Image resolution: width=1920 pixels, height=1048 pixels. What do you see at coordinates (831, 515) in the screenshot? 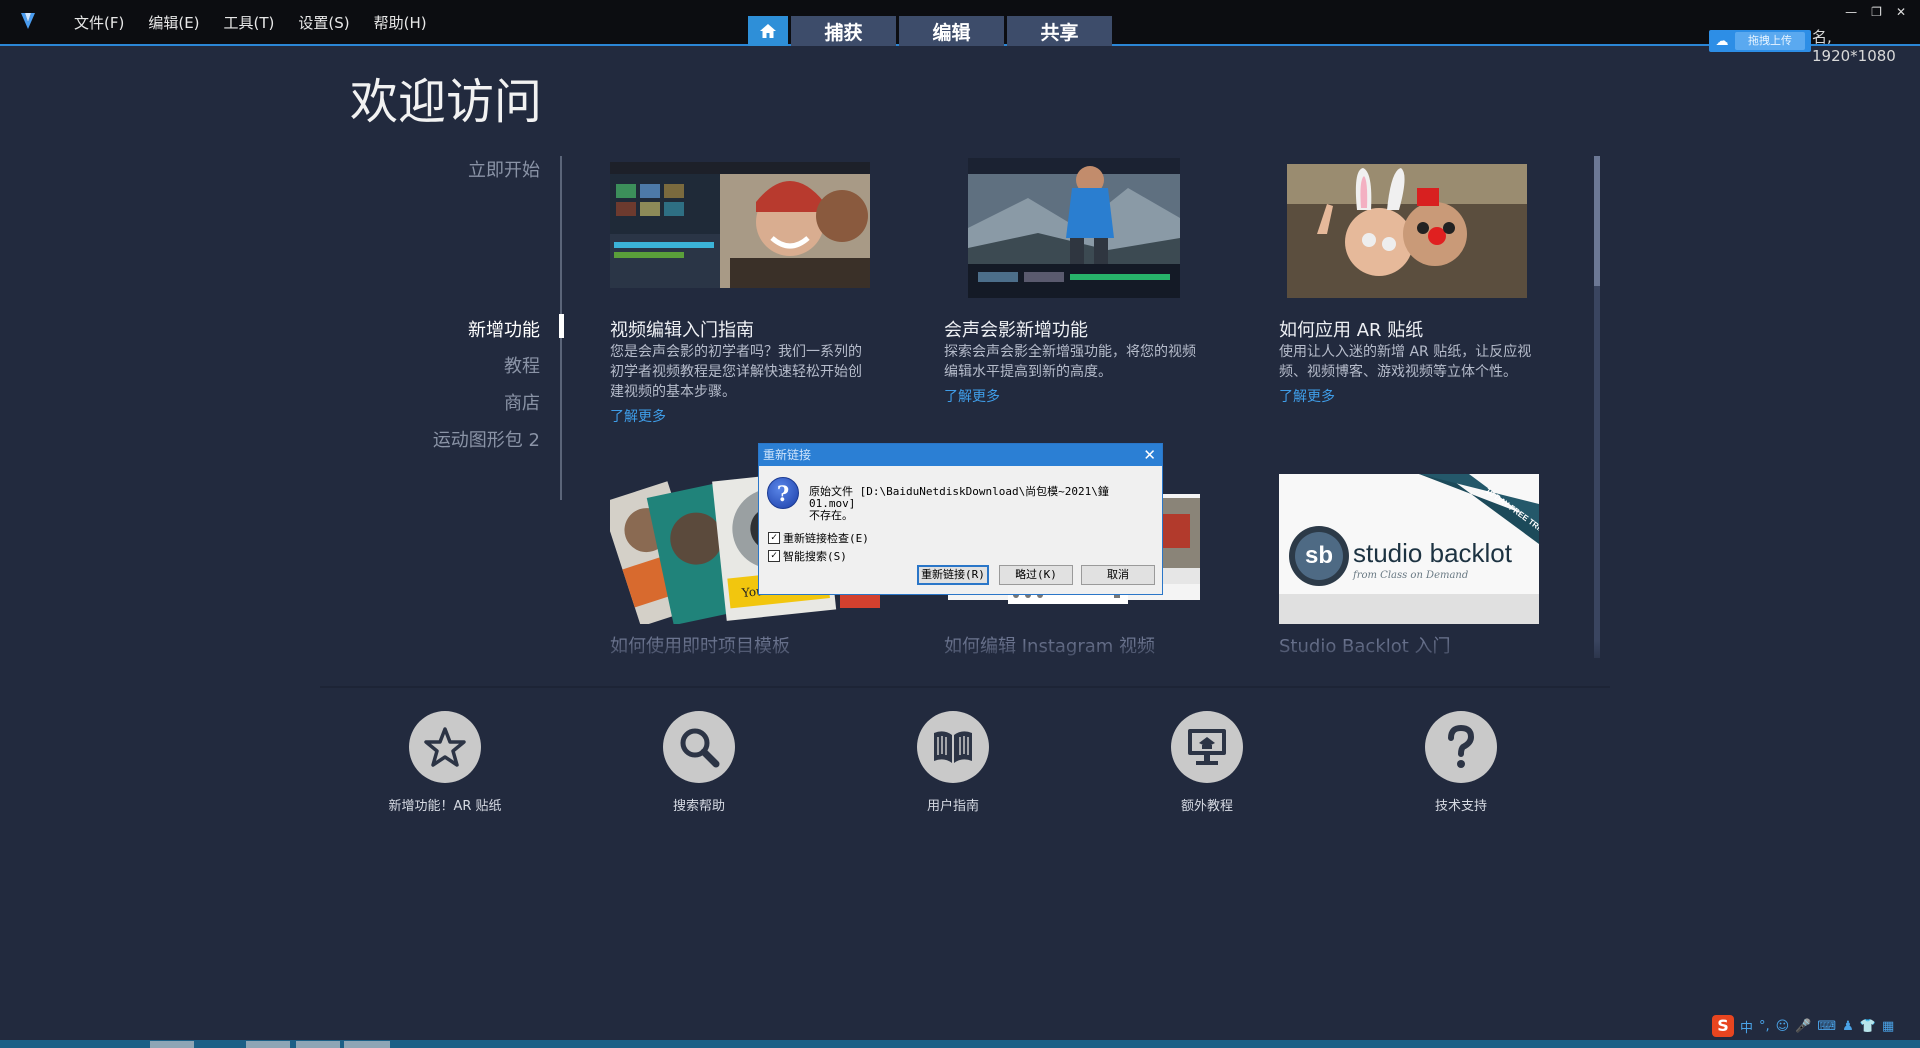
I see `dialog-message-line2: 不存在。` at bounding box center [831, 515].